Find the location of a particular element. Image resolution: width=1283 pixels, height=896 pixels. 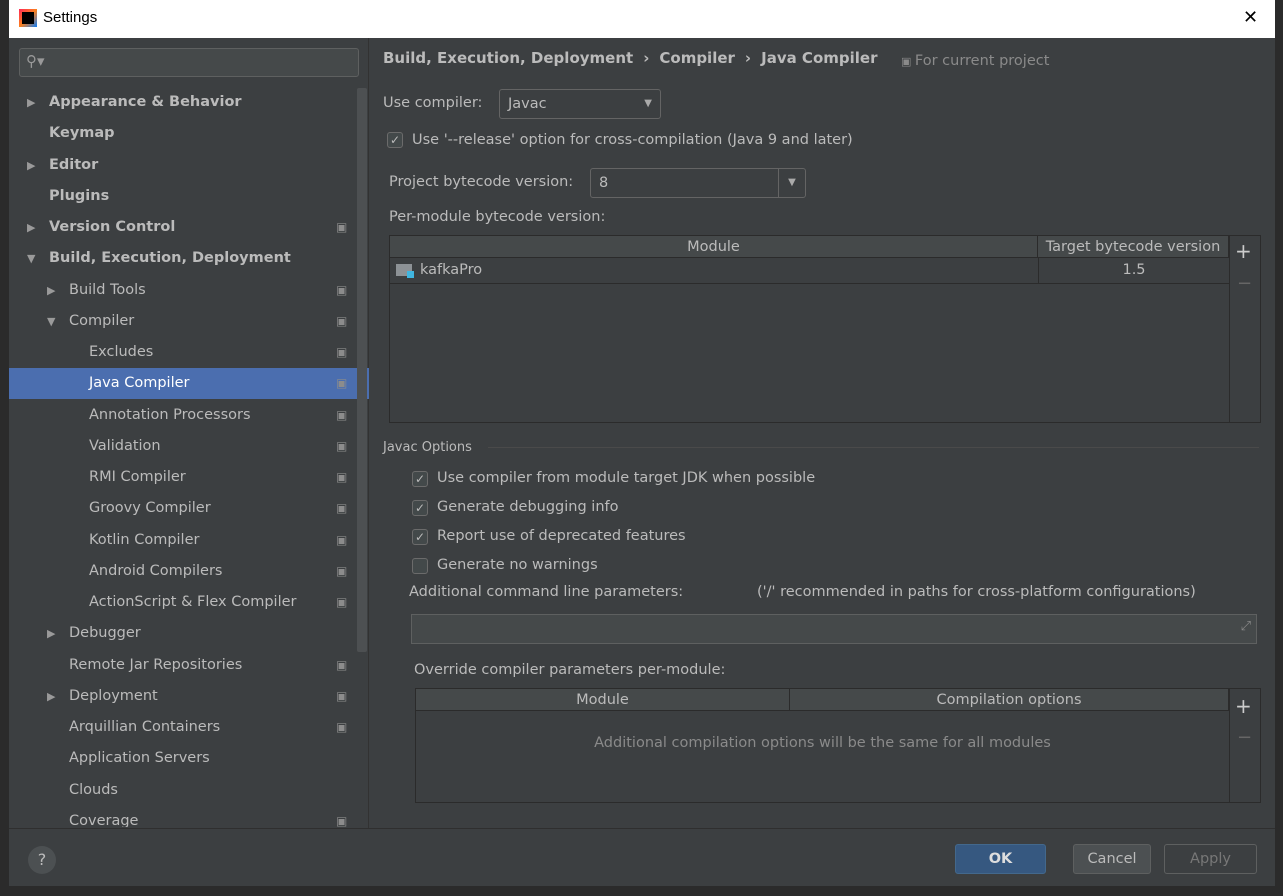

sidebar-item-label: Keymap is located at coordinates (82, 133).